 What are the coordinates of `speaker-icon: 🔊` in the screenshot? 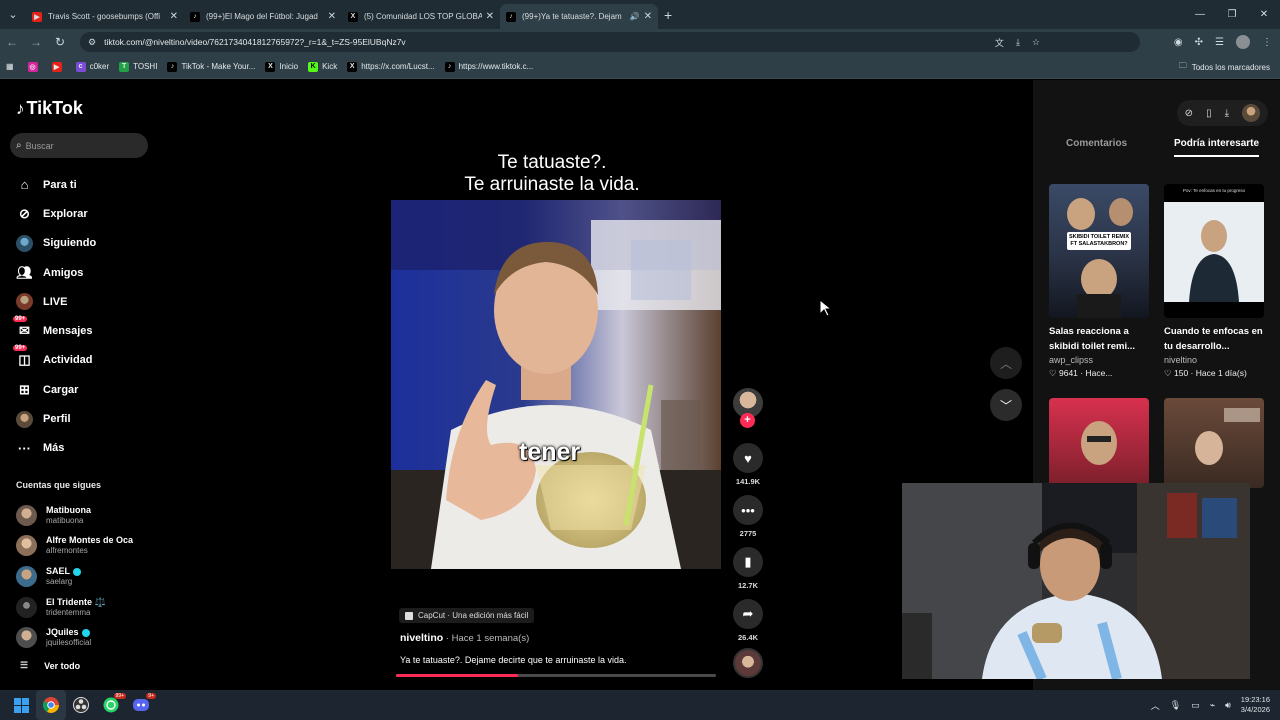 It's located at (635, 16).